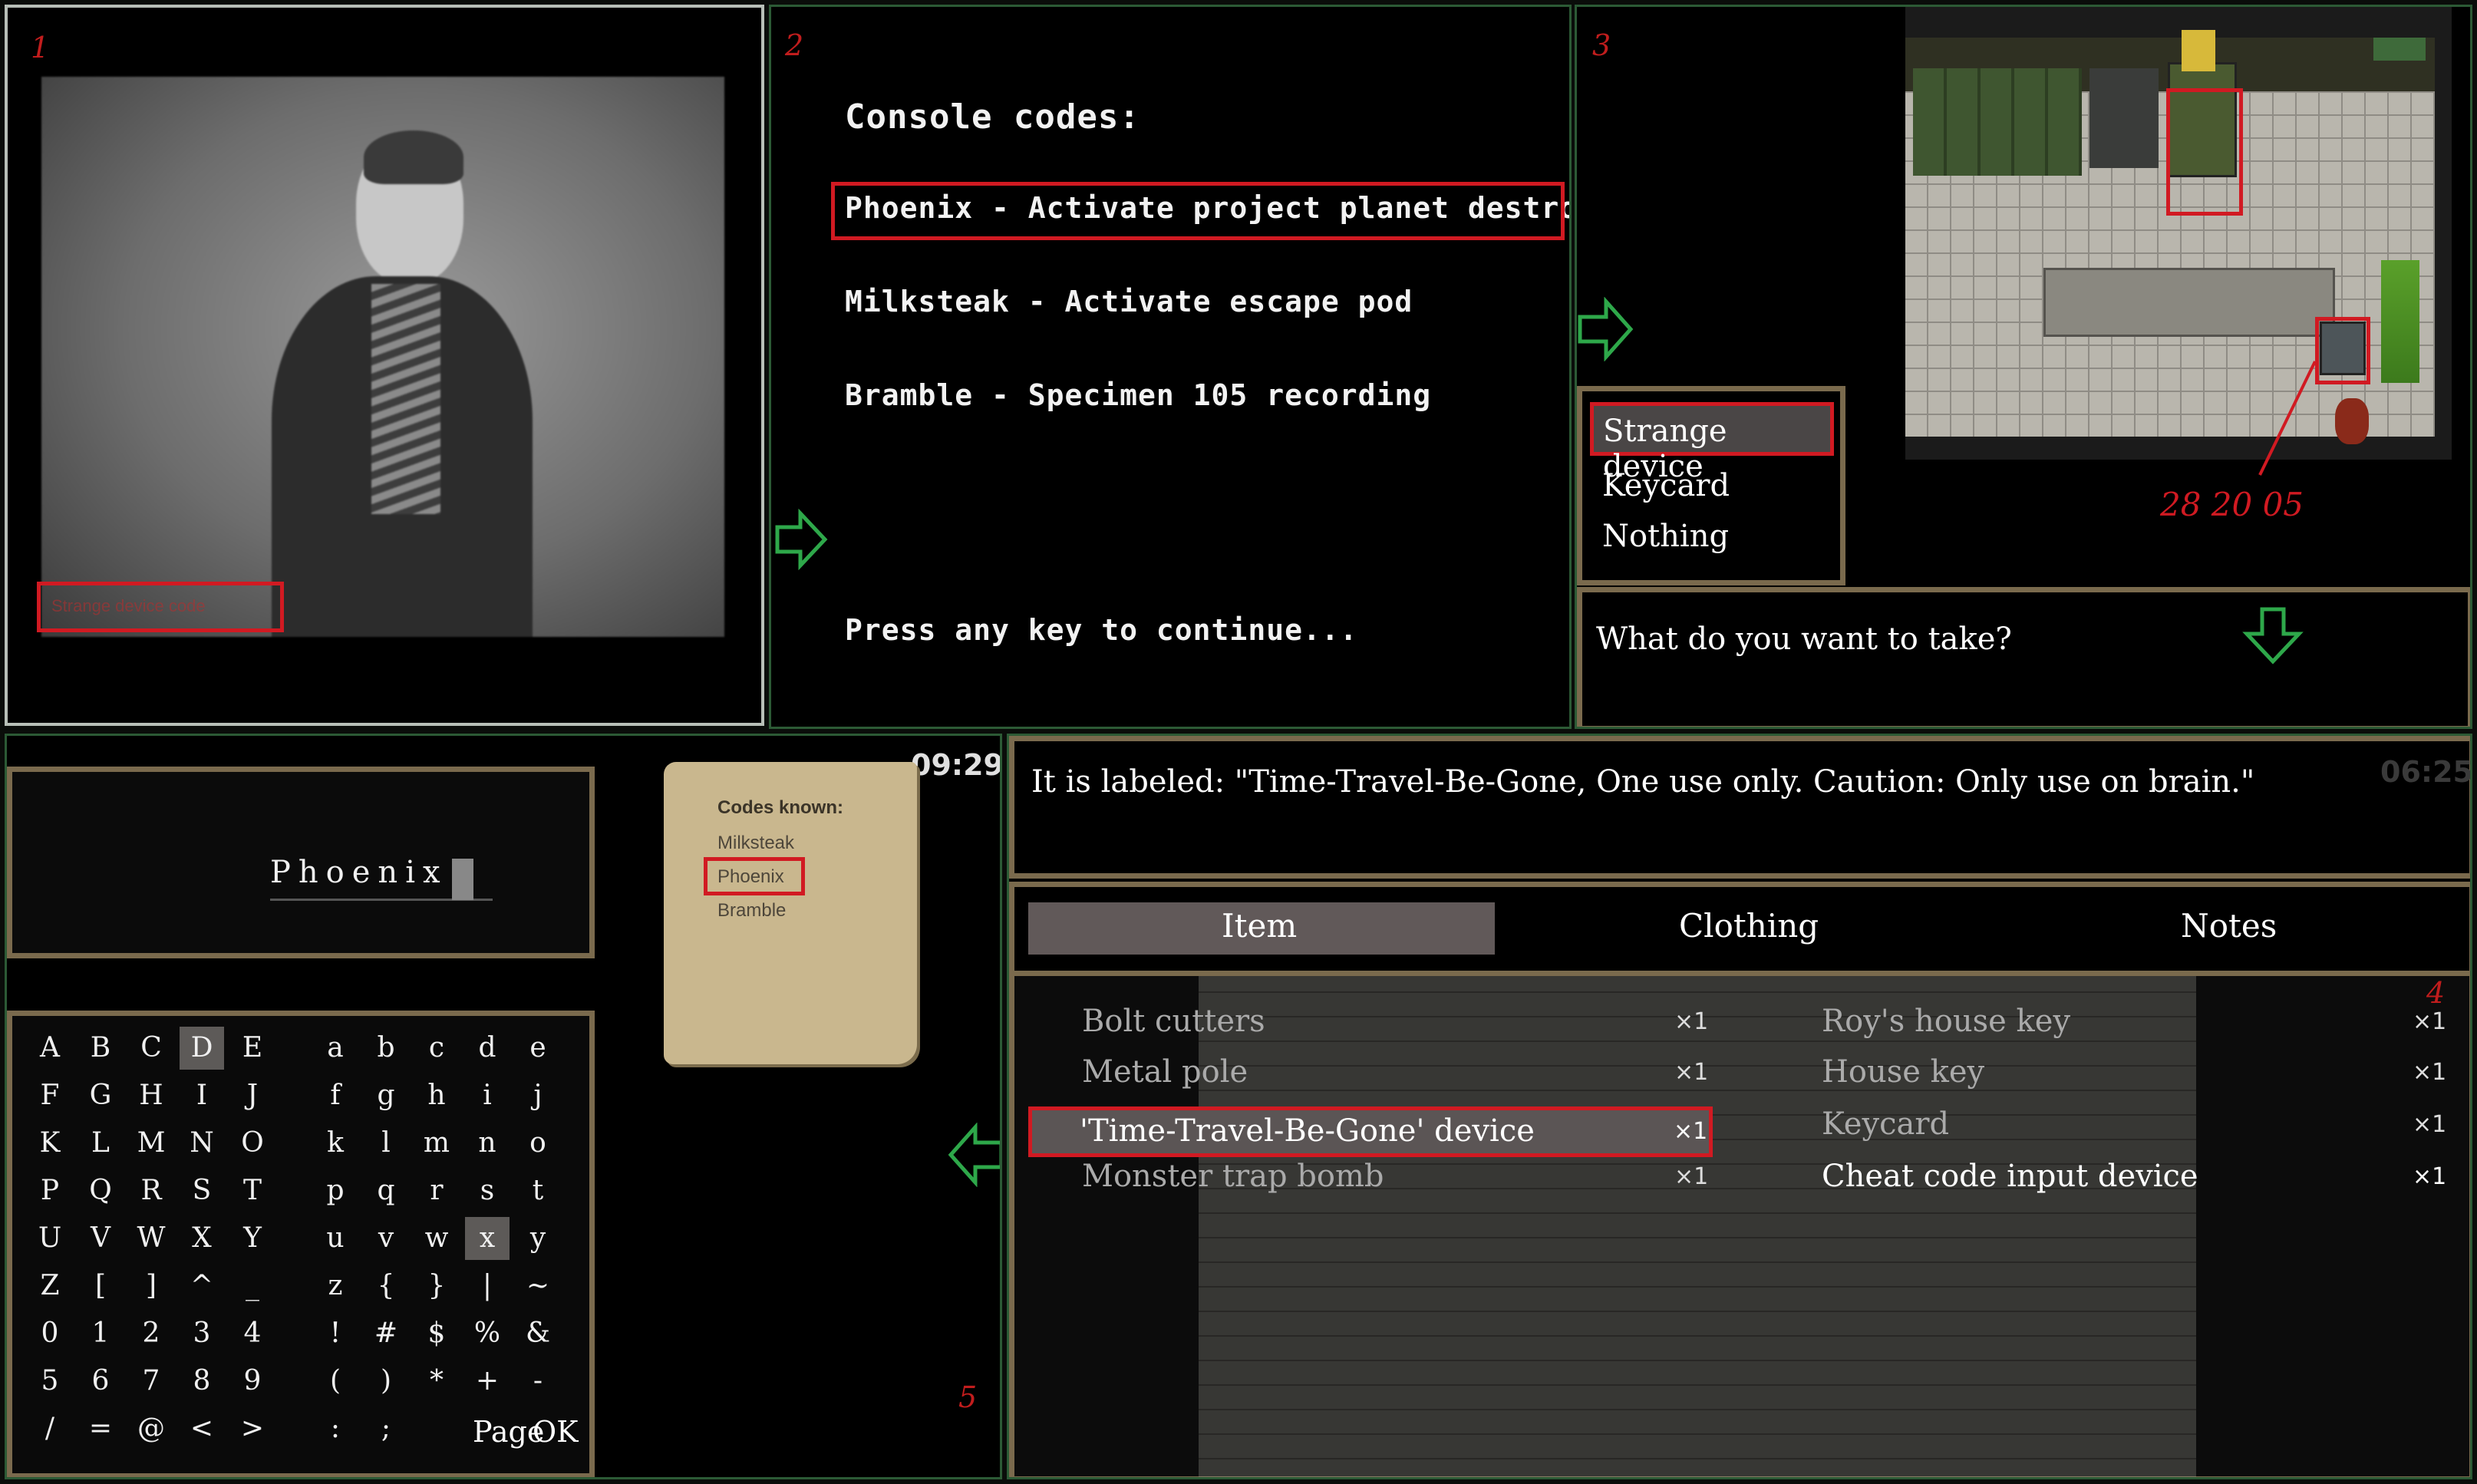 This screenshot has width=2477, height=1484. Describe the element at coordinates (252, 1238) in the screenshot. I see `key: Y` at that location.